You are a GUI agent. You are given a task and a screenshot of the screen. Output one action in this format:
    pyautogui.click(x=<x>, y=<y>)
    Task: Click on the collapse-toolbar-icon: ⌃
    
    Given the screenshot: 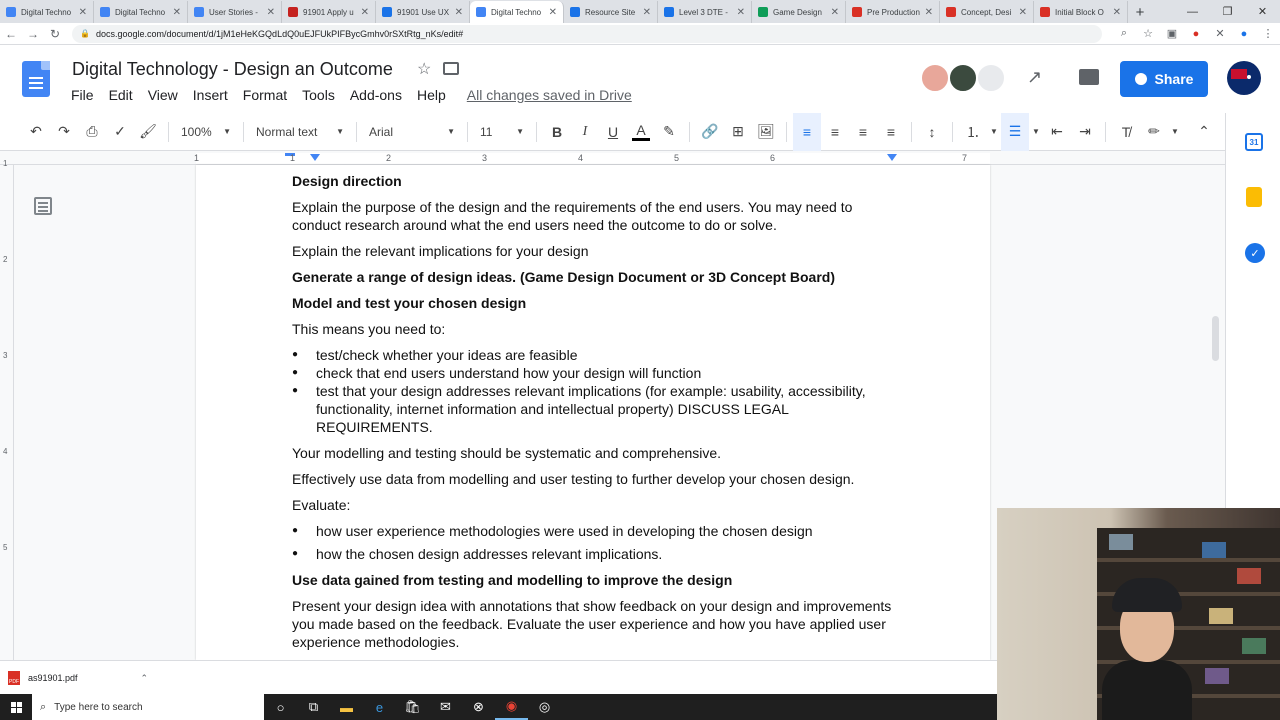 What is the action you would take?
    pyautogui.click(x=1204, y=132)
    